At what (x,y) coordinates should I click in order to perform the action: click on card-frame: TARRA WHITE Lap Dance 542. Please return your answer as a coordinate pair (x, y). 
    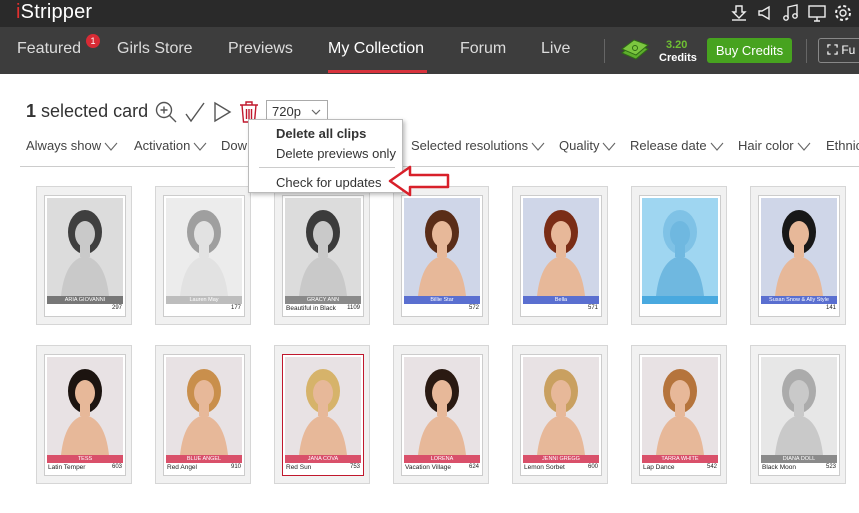
    Looking at the image, I should click on (680, 415).